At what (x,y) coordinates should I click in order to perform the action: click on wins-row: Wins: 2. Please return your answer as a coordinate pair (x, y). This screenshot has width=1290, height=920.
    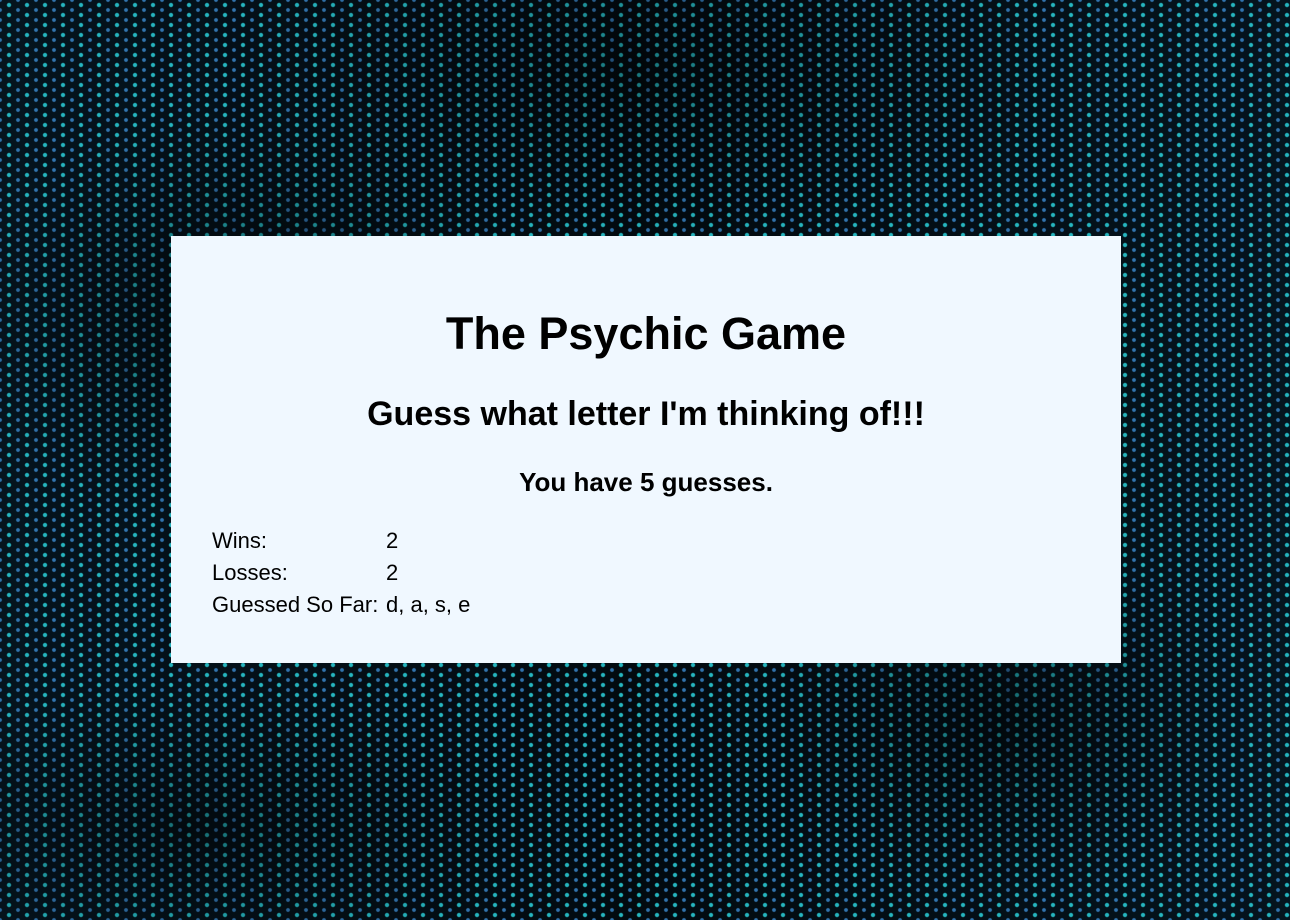
    Looking at the image, I should click on (341, 541).